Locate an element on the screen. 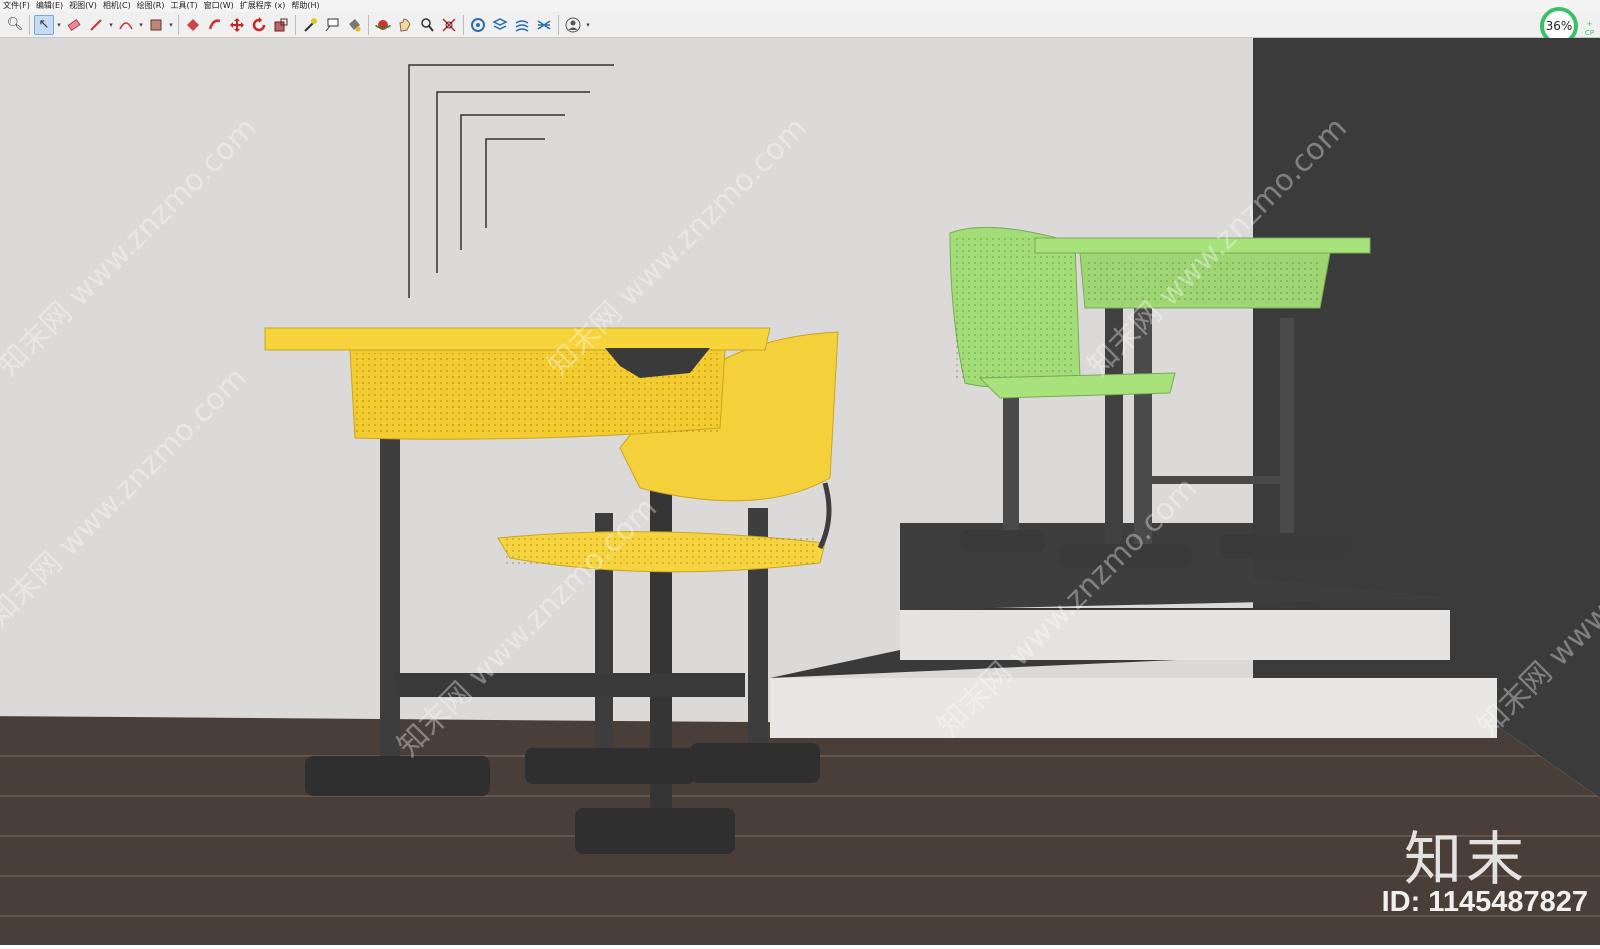 This screenshot has width=1600, height=949. zoom-icon is located at coordinates (427, 25).